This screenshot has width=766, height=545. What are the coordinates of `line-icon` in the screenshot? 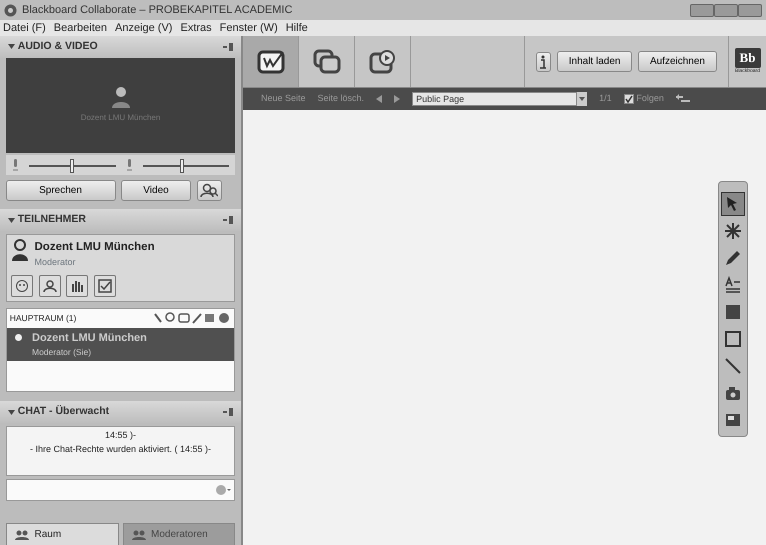 It's located at (733, 366).